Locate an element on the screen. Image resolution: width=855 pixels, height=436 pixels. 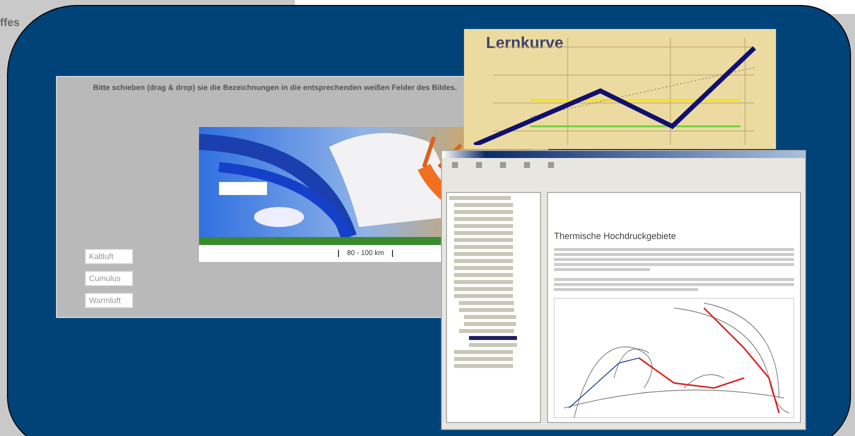
drag-label: Cumulus is located at coordinates (109, 278).